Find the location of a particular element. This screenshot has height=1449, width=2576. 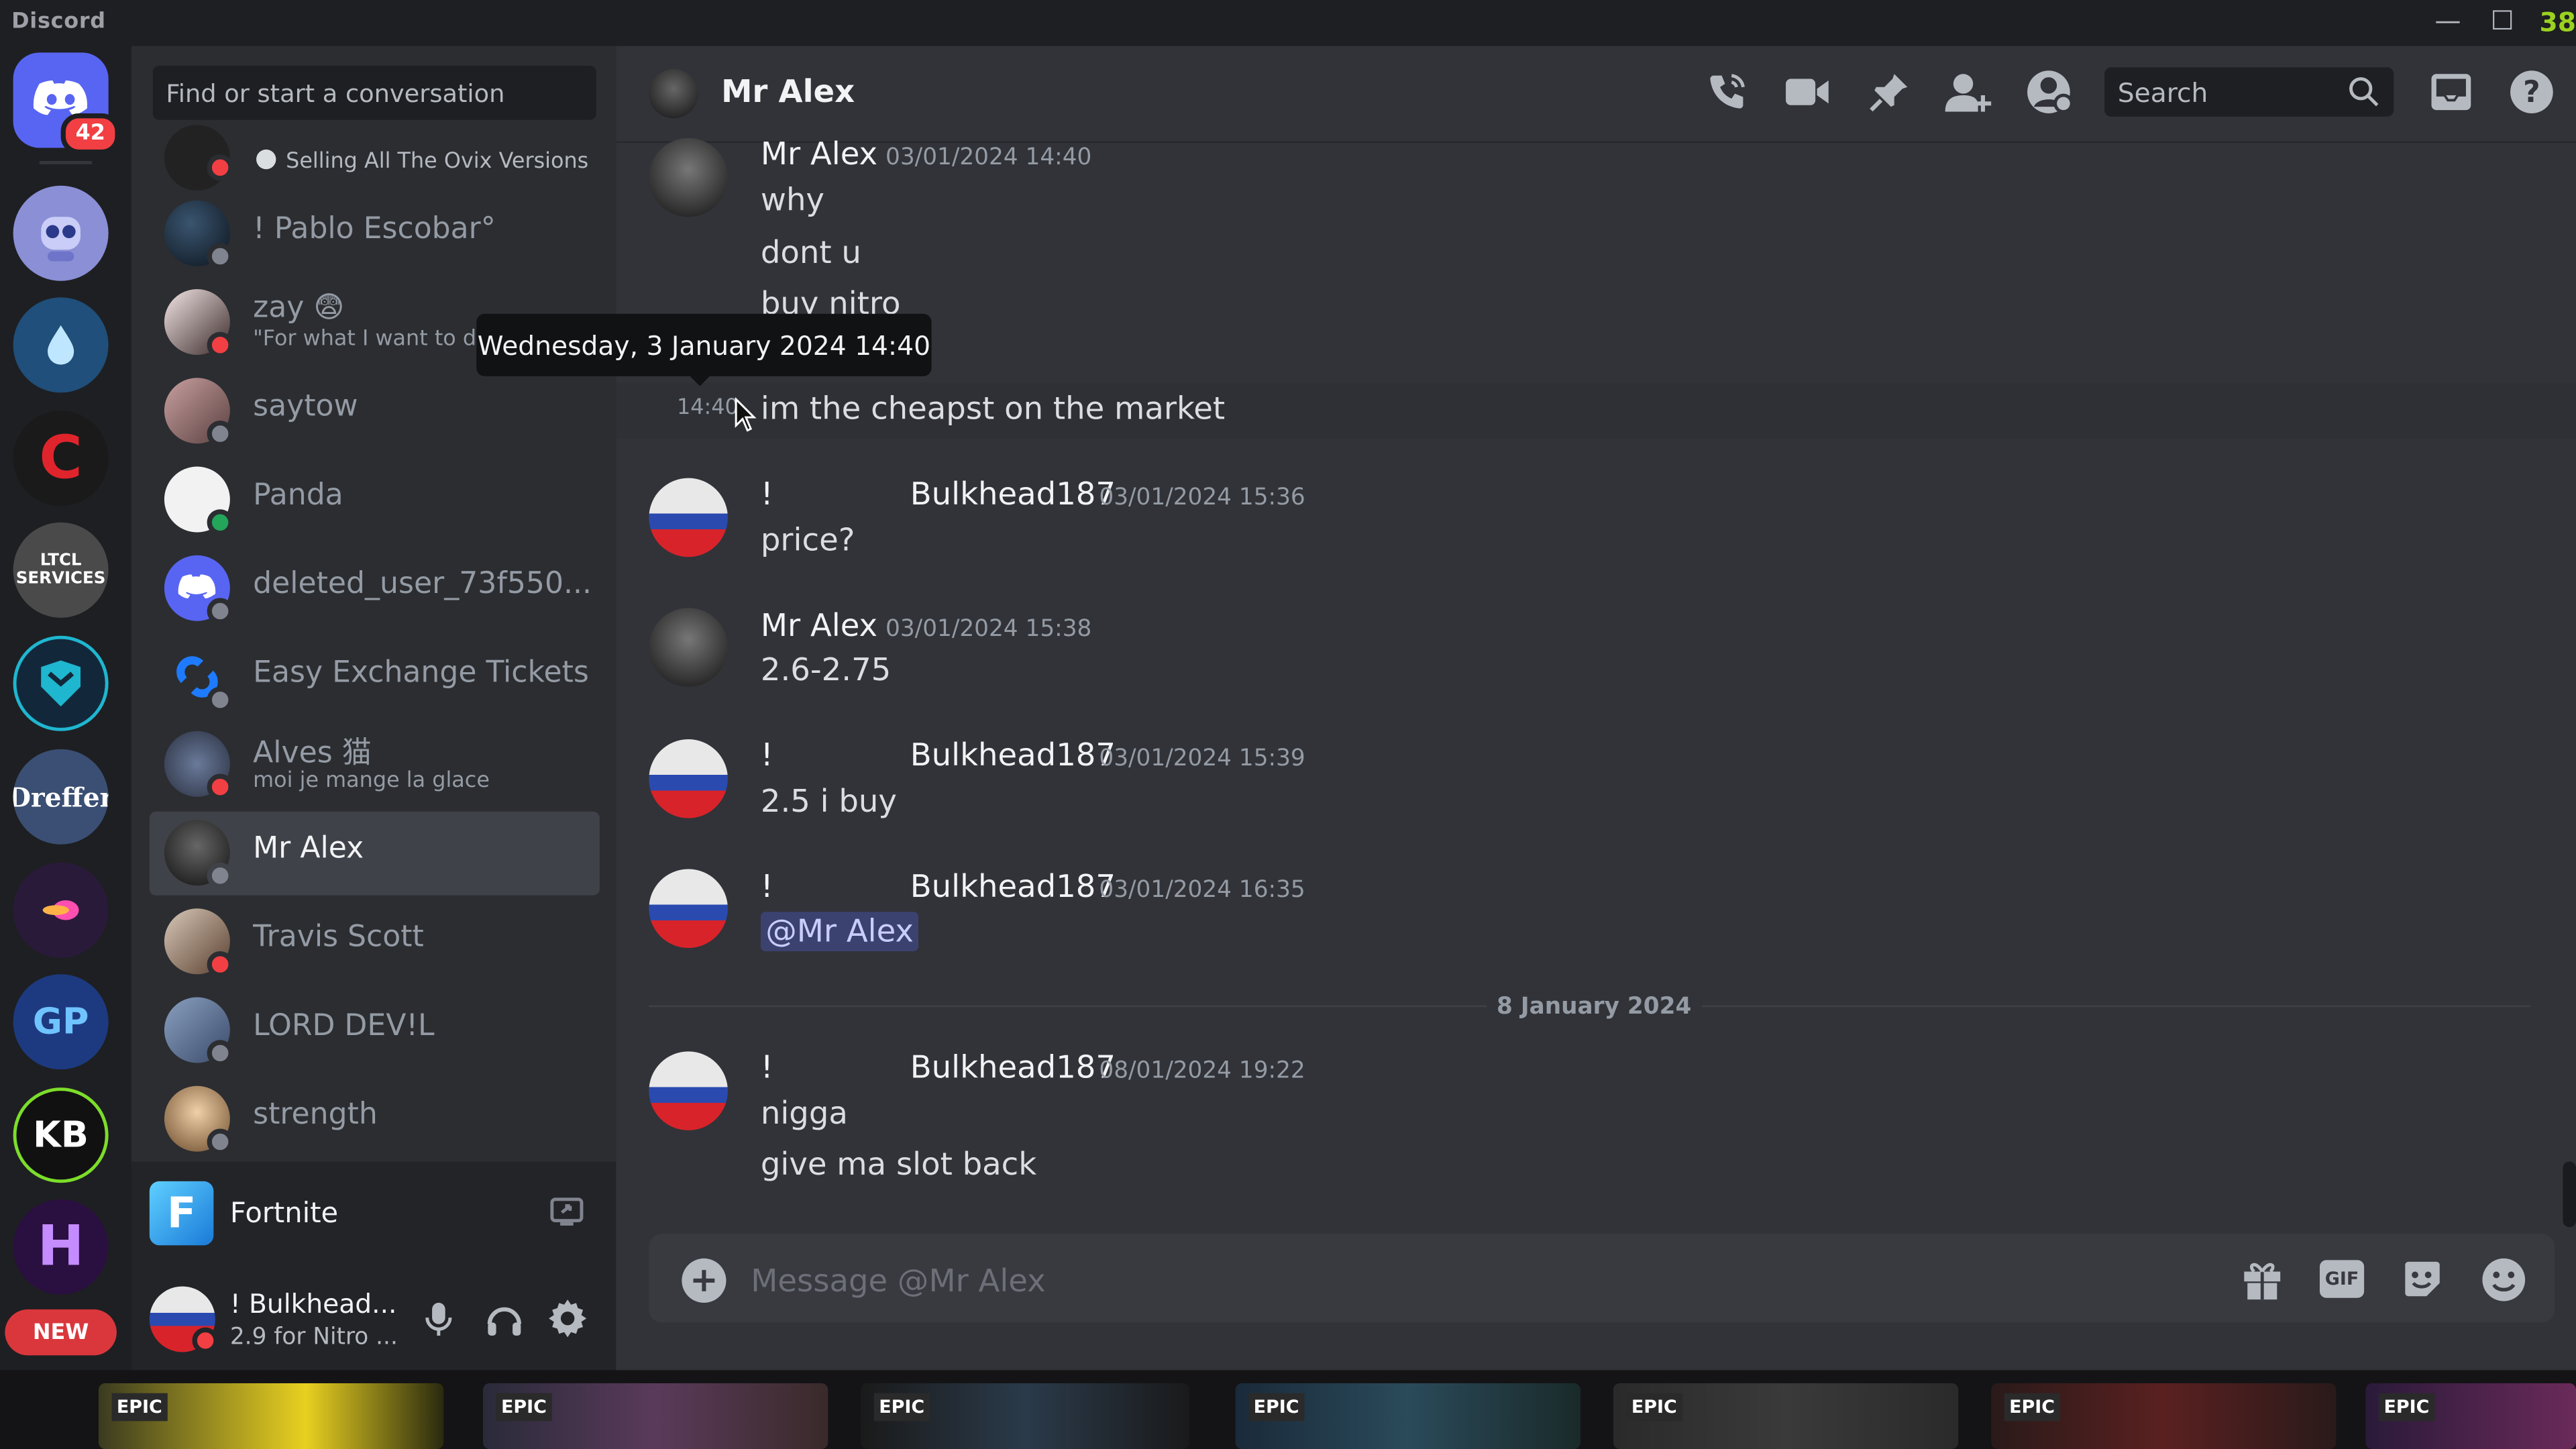

dm-item-mr-alex: Mr Alex is located at coordinates (374, 853).